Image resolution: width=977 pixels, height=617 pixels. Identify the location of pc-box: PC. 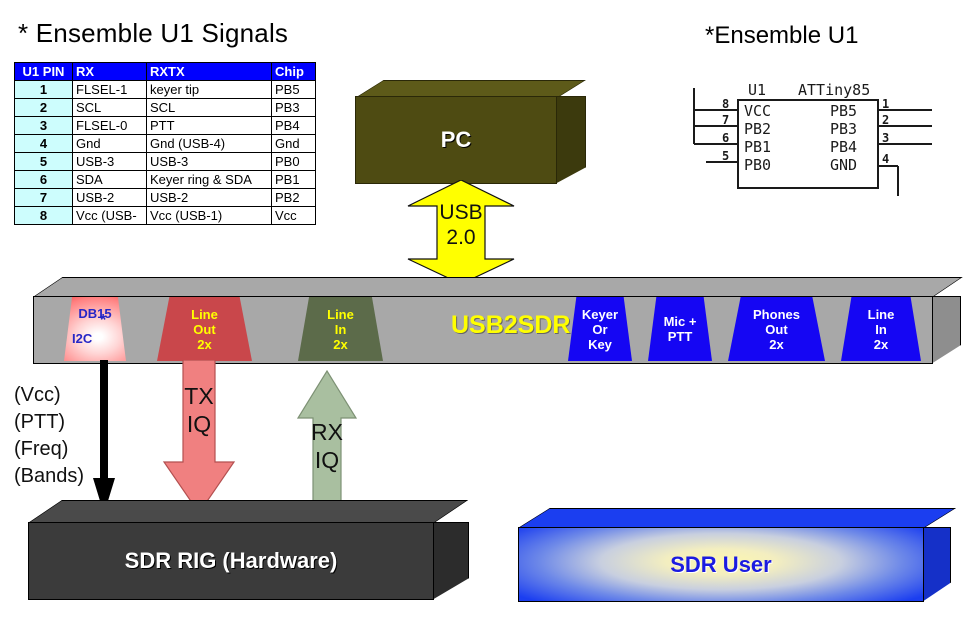
(470, 132).